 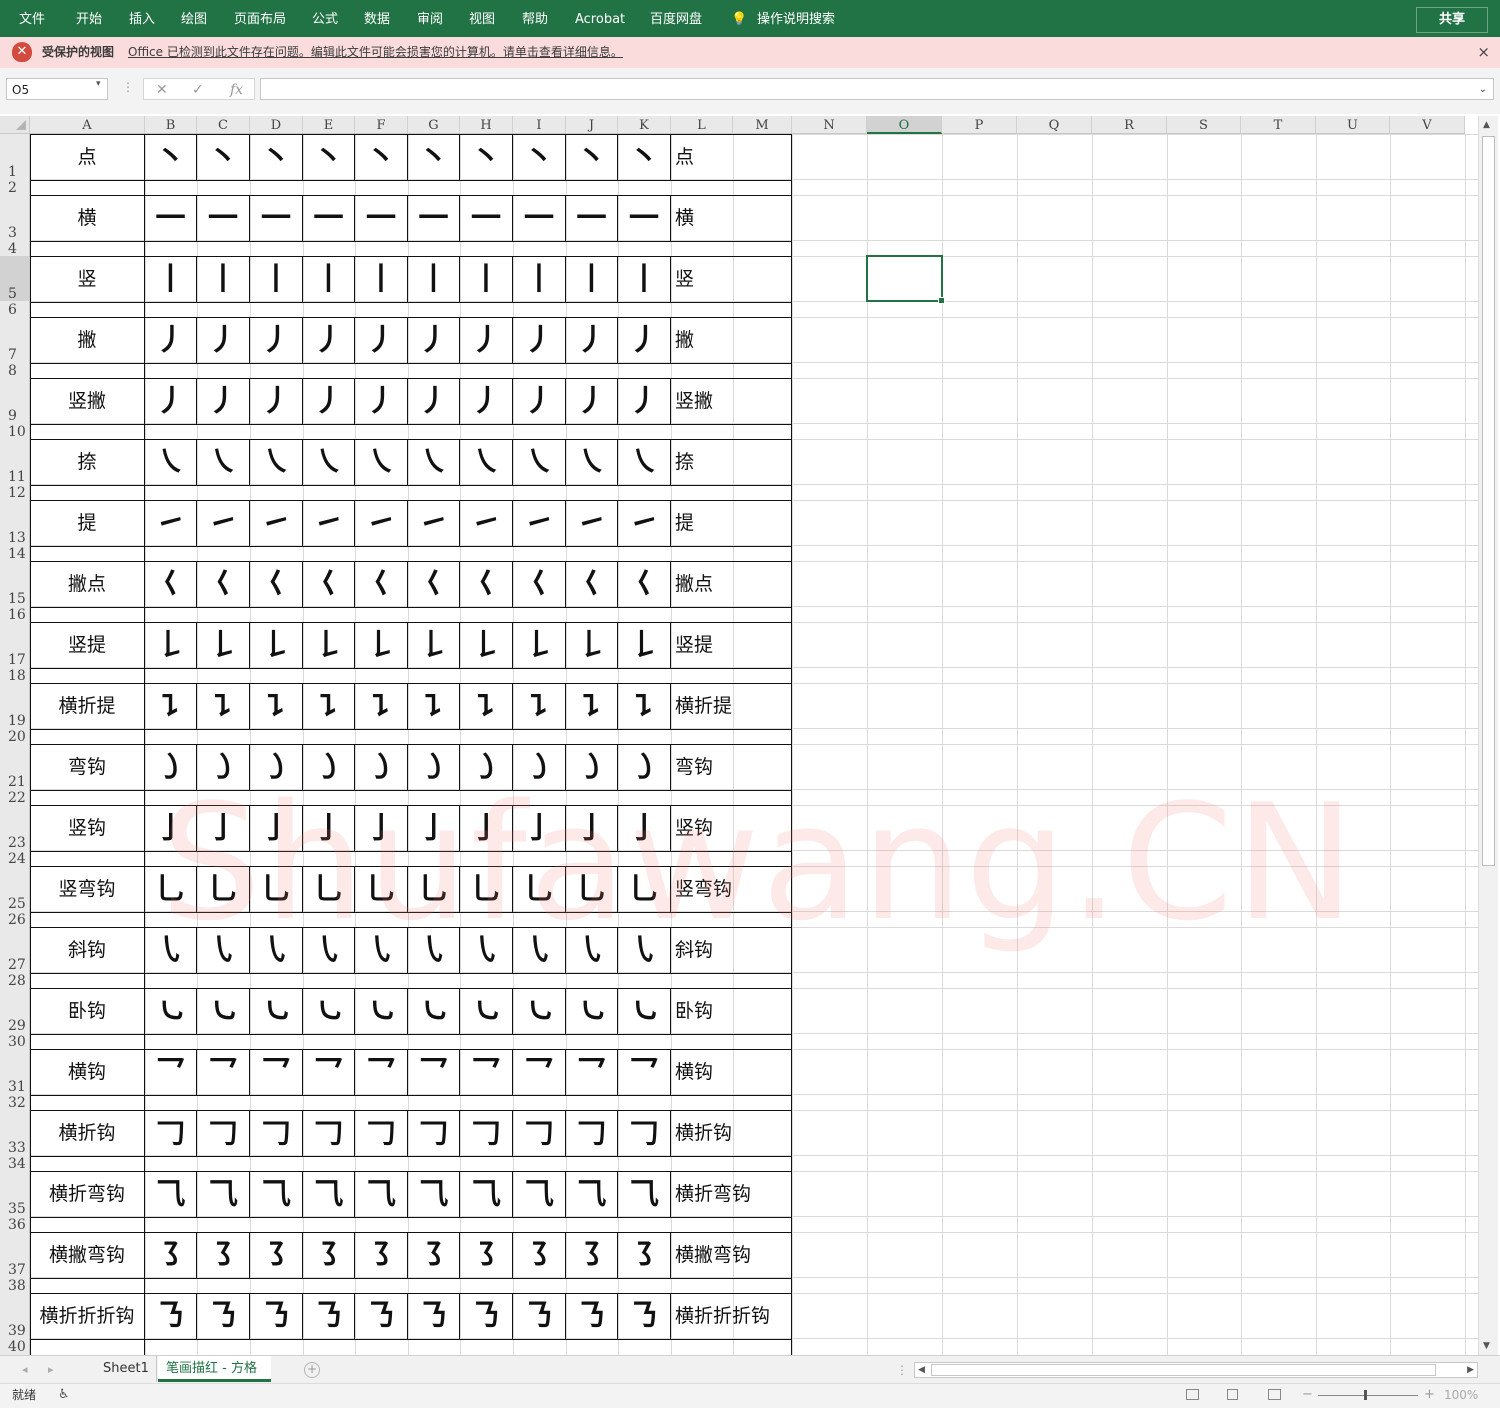 I want to click on stroke-name-right: 横折折折钩, so click(x=720, y=1316).